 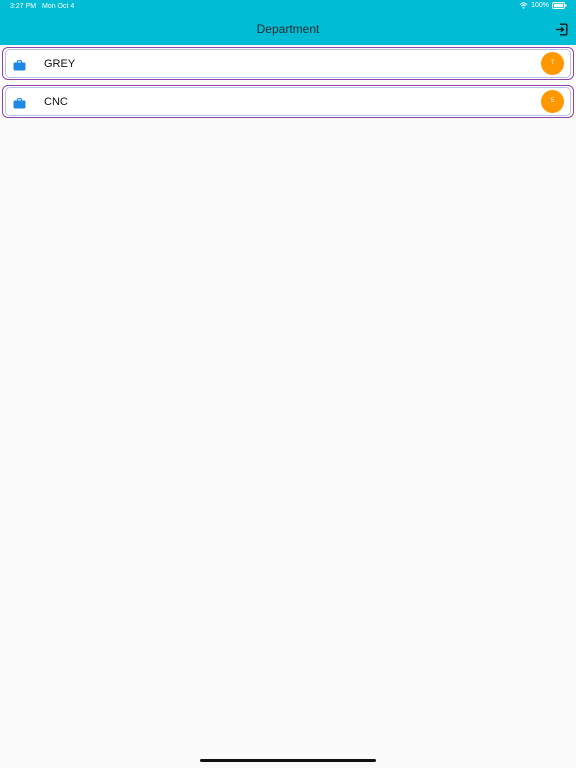 I want to click on status-date: Mon Oct 4, so click(x=58, y=6).